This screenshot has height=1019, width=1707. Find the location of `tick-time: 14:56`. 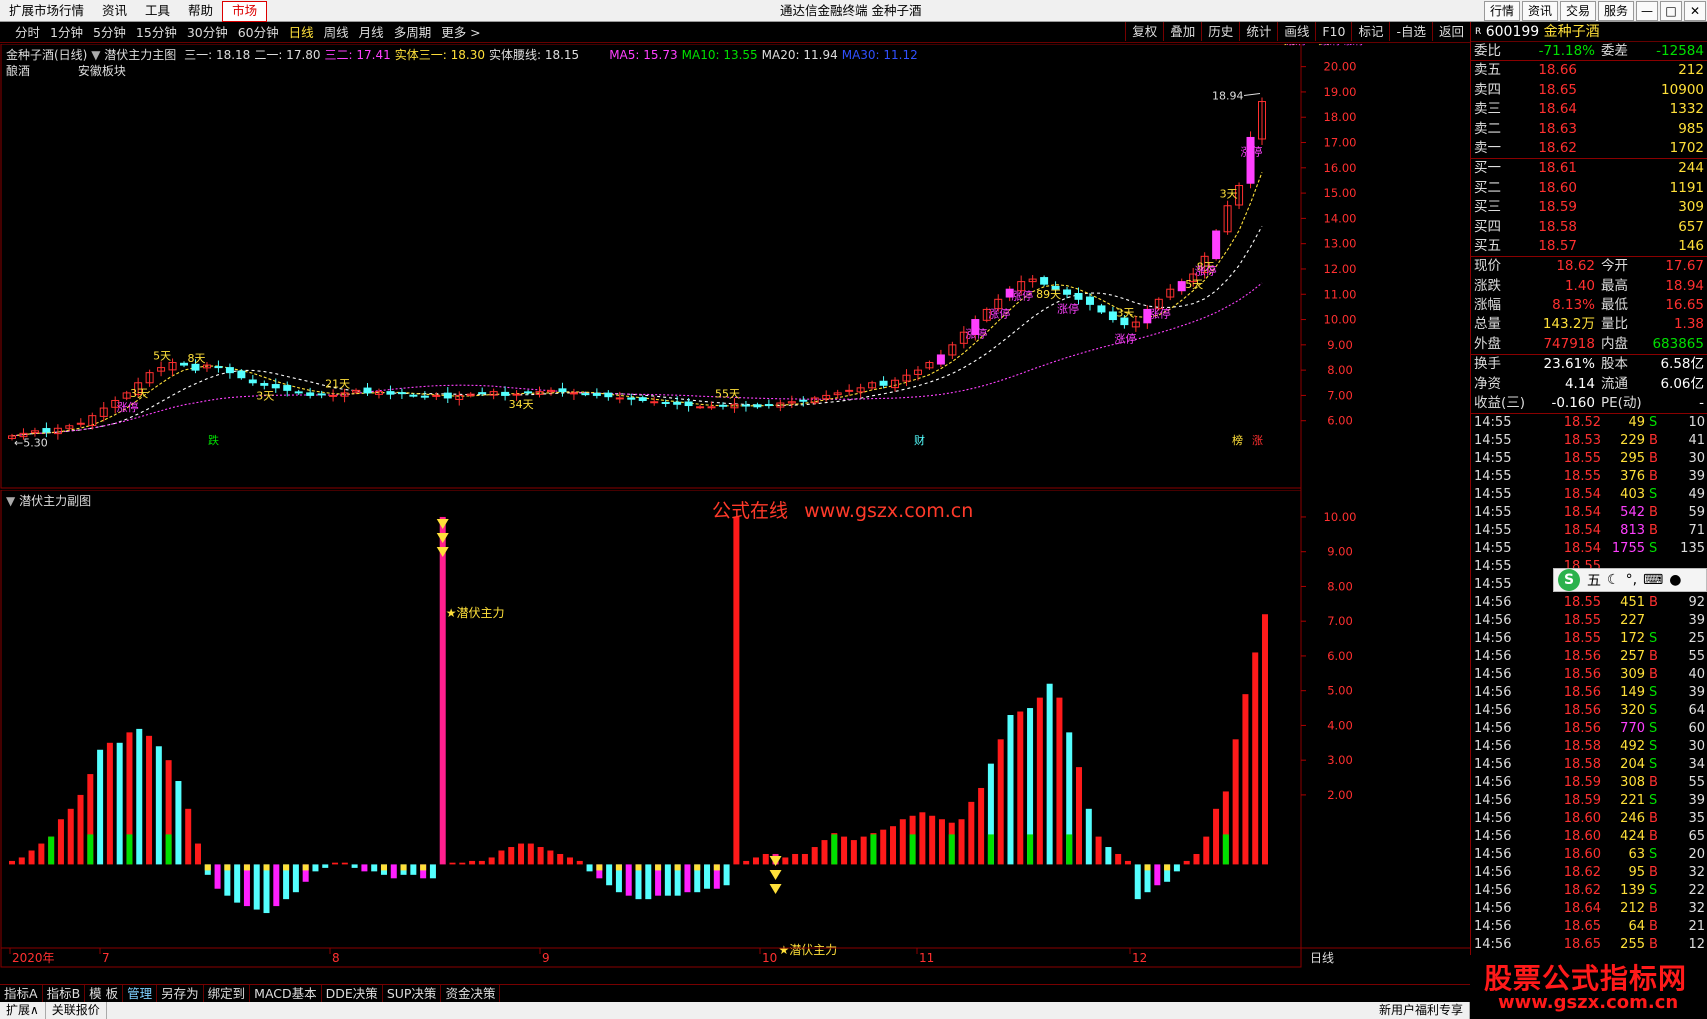

tick-time: 14:56 is located at coordinates (1493, 927).